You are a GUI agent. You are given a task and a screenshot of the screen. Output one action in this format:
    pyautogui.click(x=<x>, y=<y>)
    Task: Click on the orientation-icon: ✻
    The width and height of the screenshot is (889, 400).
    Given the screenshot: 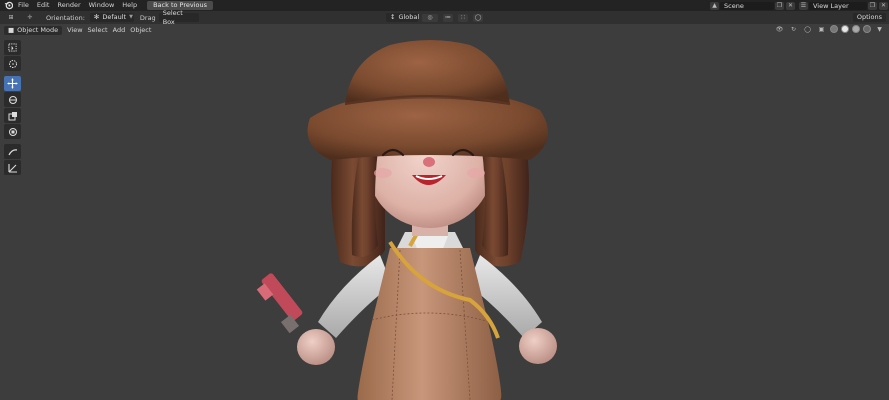 What is the action you would take?
    pyautogui.click(x=96, y=17)
    